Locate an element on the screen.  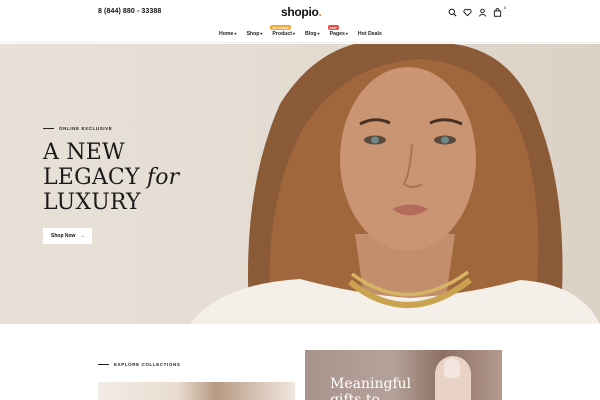
cart-count: 0 is located at coordinates (504, 7).